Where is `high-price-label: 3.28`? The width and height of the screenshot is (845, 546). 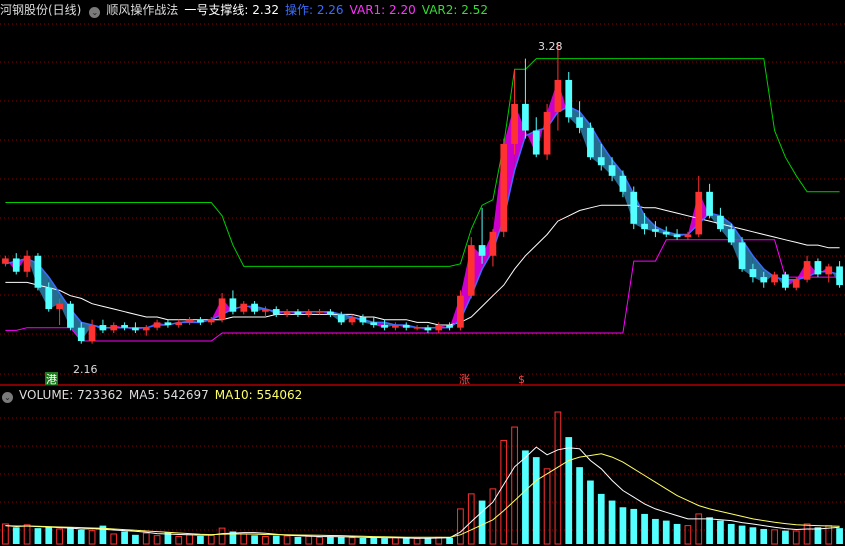
high-price-label: 3.28 is located at coordinates (550, 46).